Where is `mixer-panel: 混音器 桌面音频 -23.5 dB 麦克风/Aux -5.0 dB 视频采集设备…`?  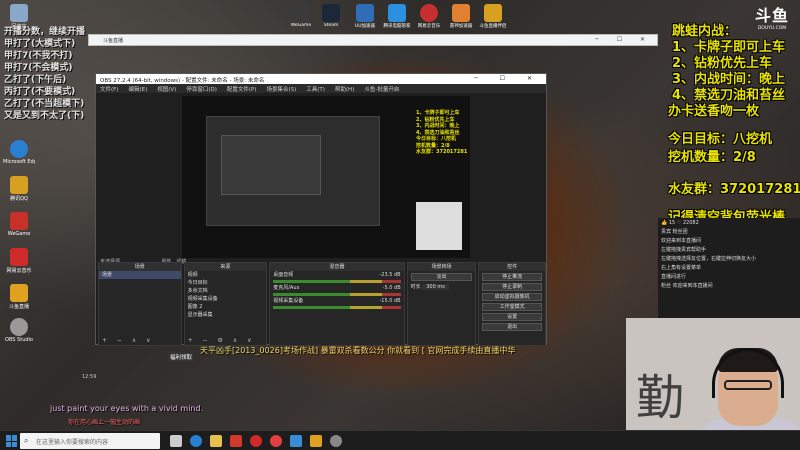
mixer-panel: 混音器 桌面音频 -23.5 dB 麦克风/Aux -5.0 dB 视频采集设备… is located at coordinates (337, 304).